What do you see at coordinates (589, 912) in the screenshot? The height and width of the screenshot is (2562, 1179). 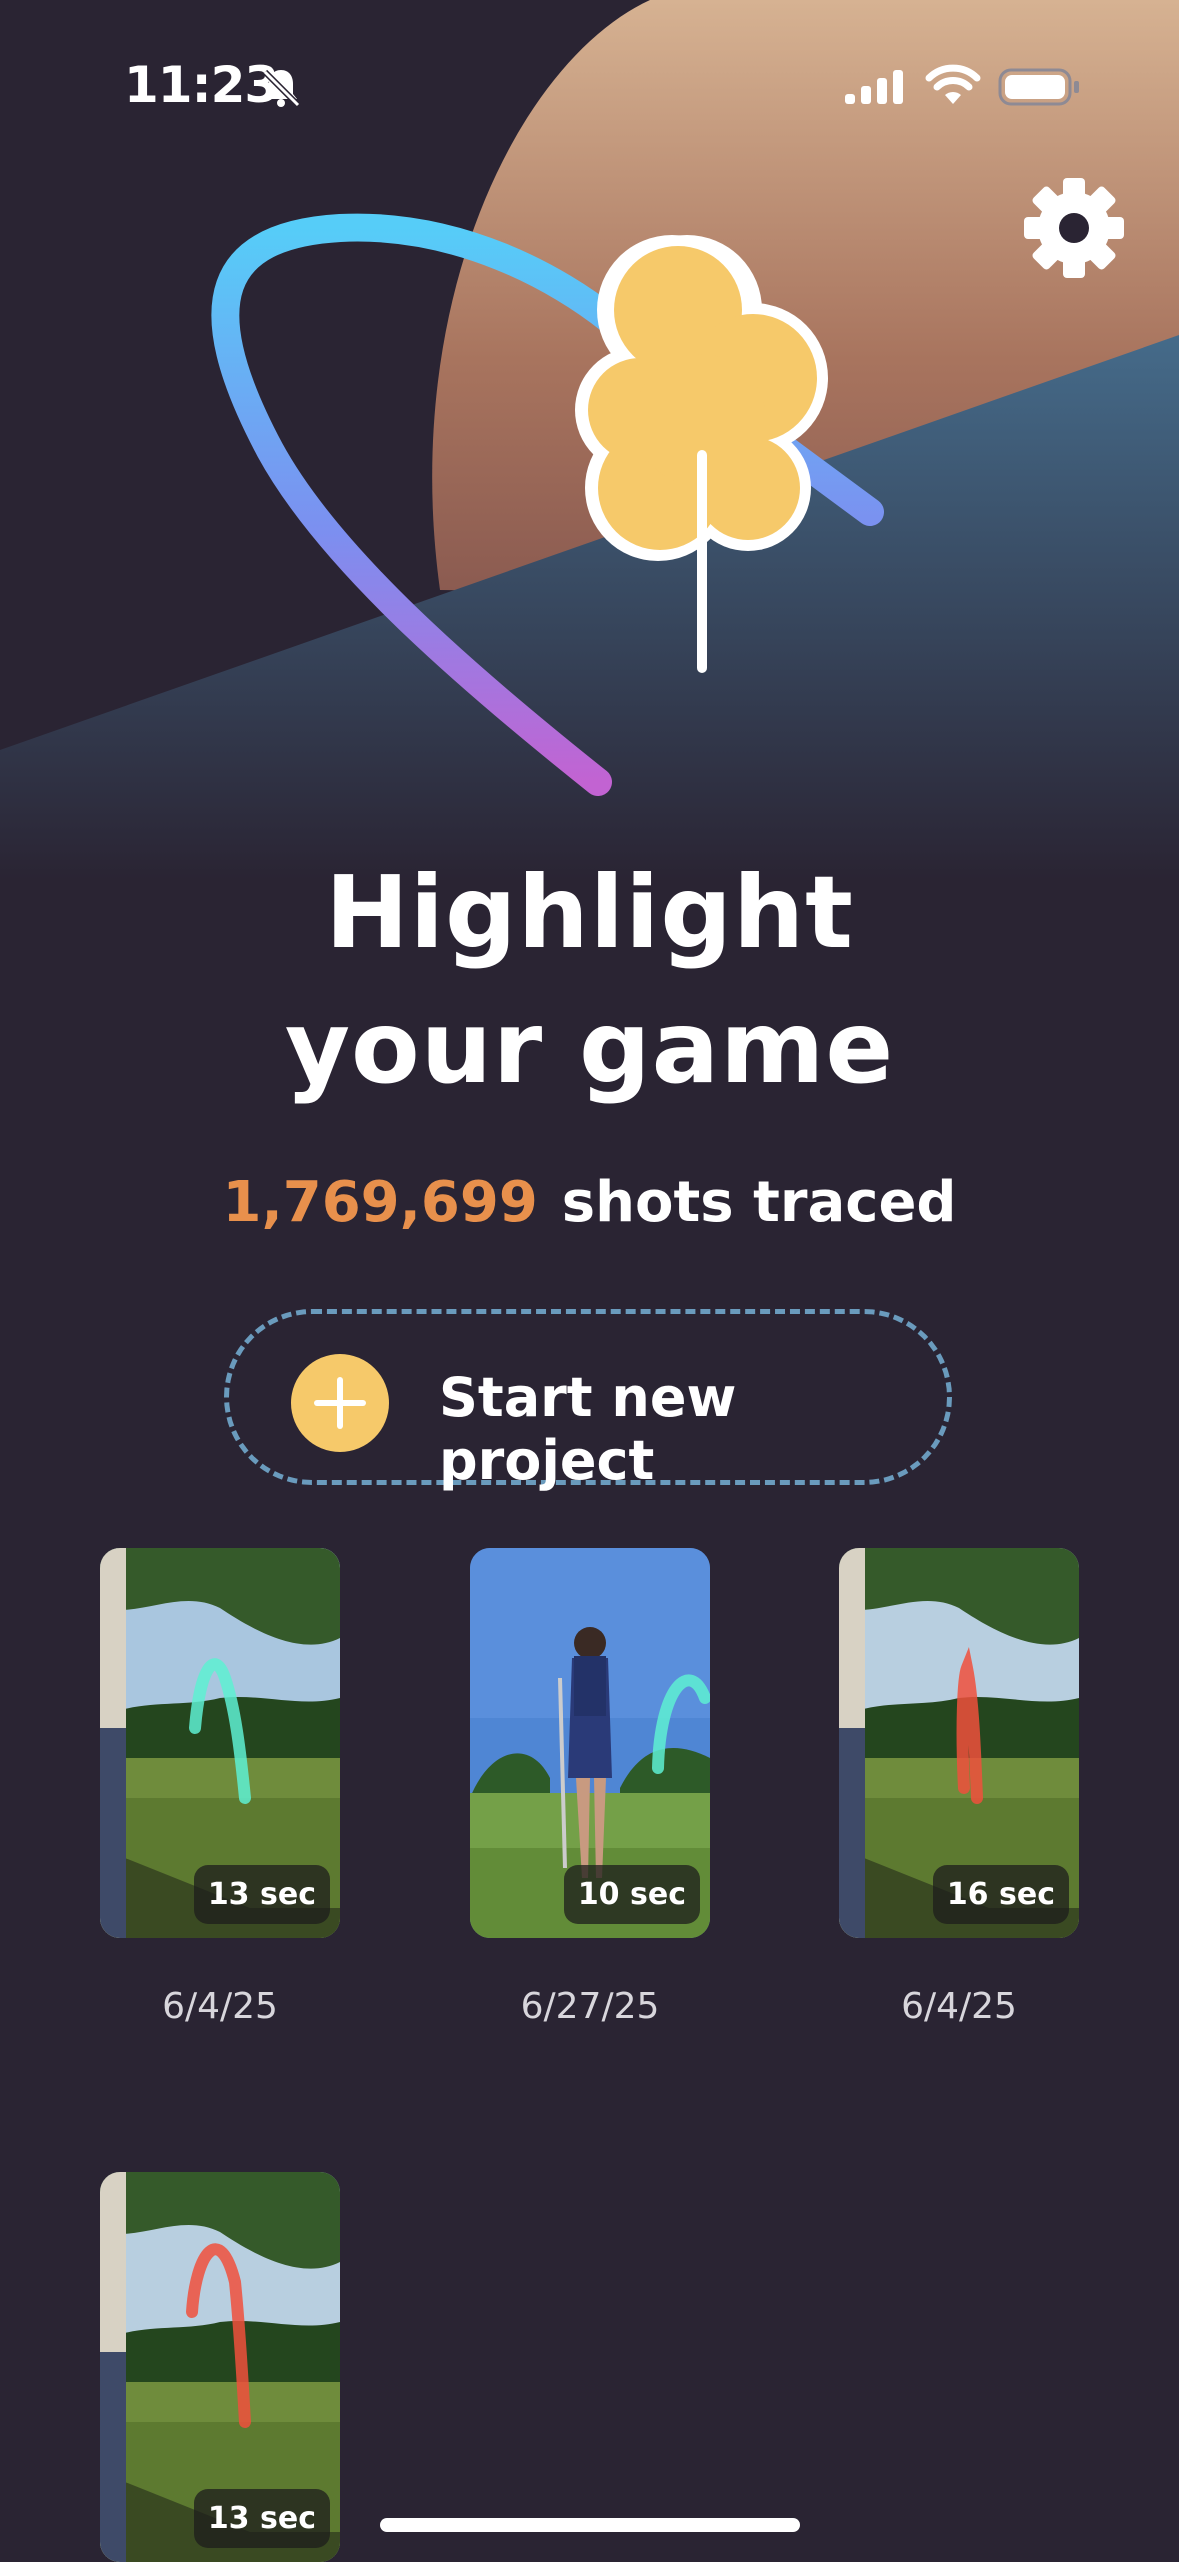 I see `title-line-1: Highlight` at bounding box center [589, 912].